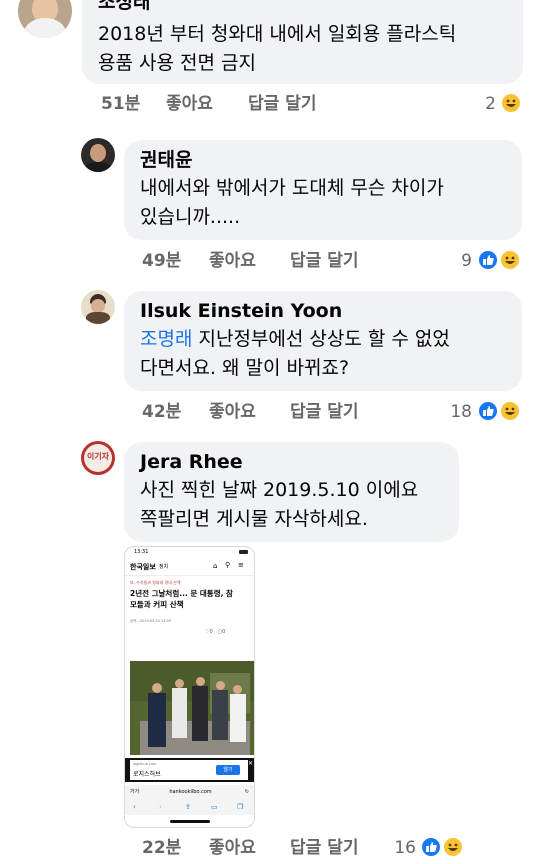 Image resolution: width=540 pixels, height=864 pixels. I want to click on reaction-count: 9, so click(459, 261).